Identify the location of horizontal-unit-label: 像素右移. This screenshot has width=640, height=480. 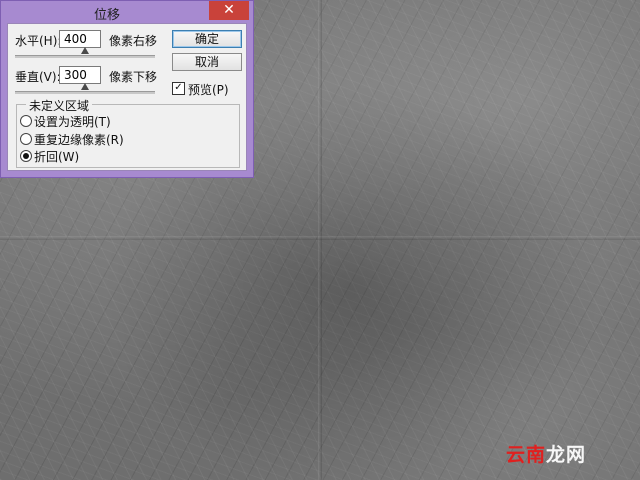
(133, 41).